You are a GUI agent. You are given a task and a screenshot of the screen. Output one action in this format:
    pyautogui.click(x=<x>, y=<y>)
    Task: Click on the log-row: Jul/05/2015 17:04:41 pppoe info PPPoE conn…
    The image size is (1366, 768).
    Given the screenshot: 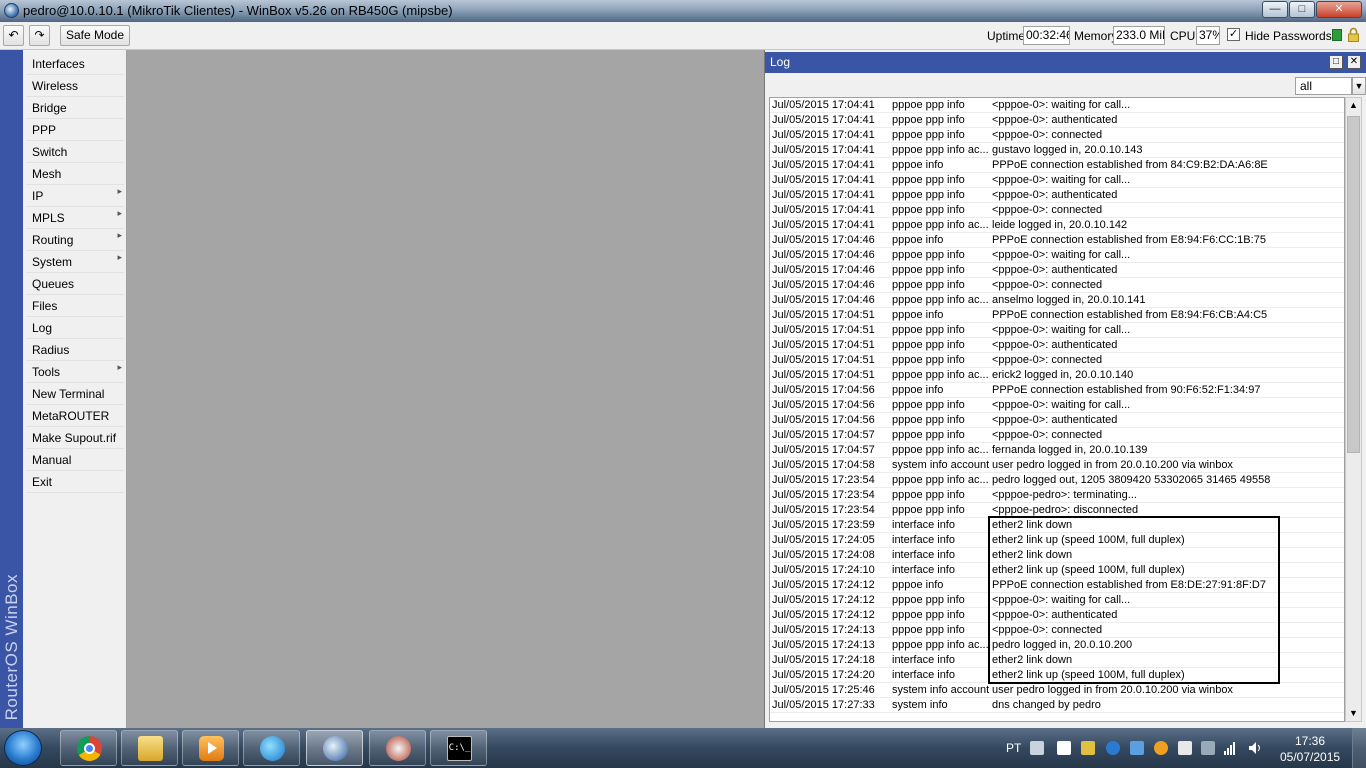 What is the action you would take?
    pyautogui.click(x=1057, y=165)
    